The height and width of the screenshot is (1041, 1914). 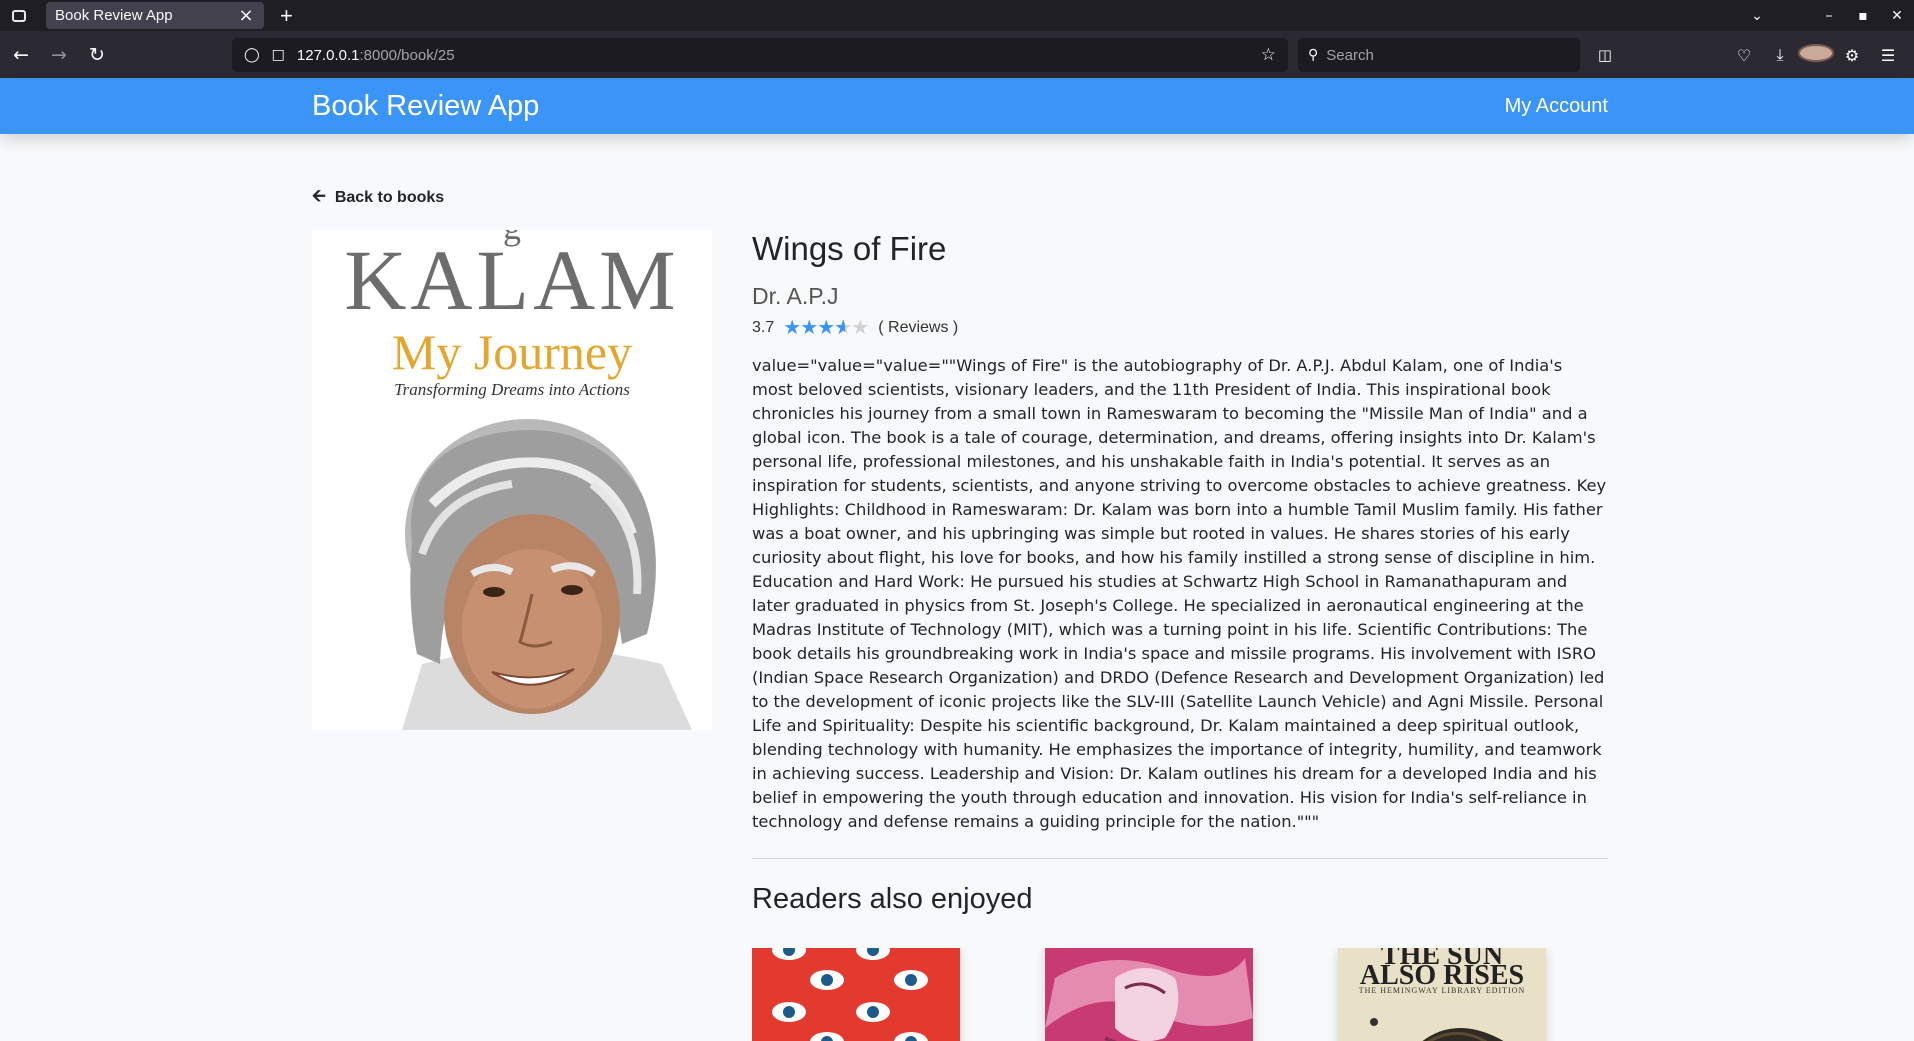 I want to click on browser-extension-tools: ♡ ⤓ ⚙ ☰, so click(x=1816, y=55).